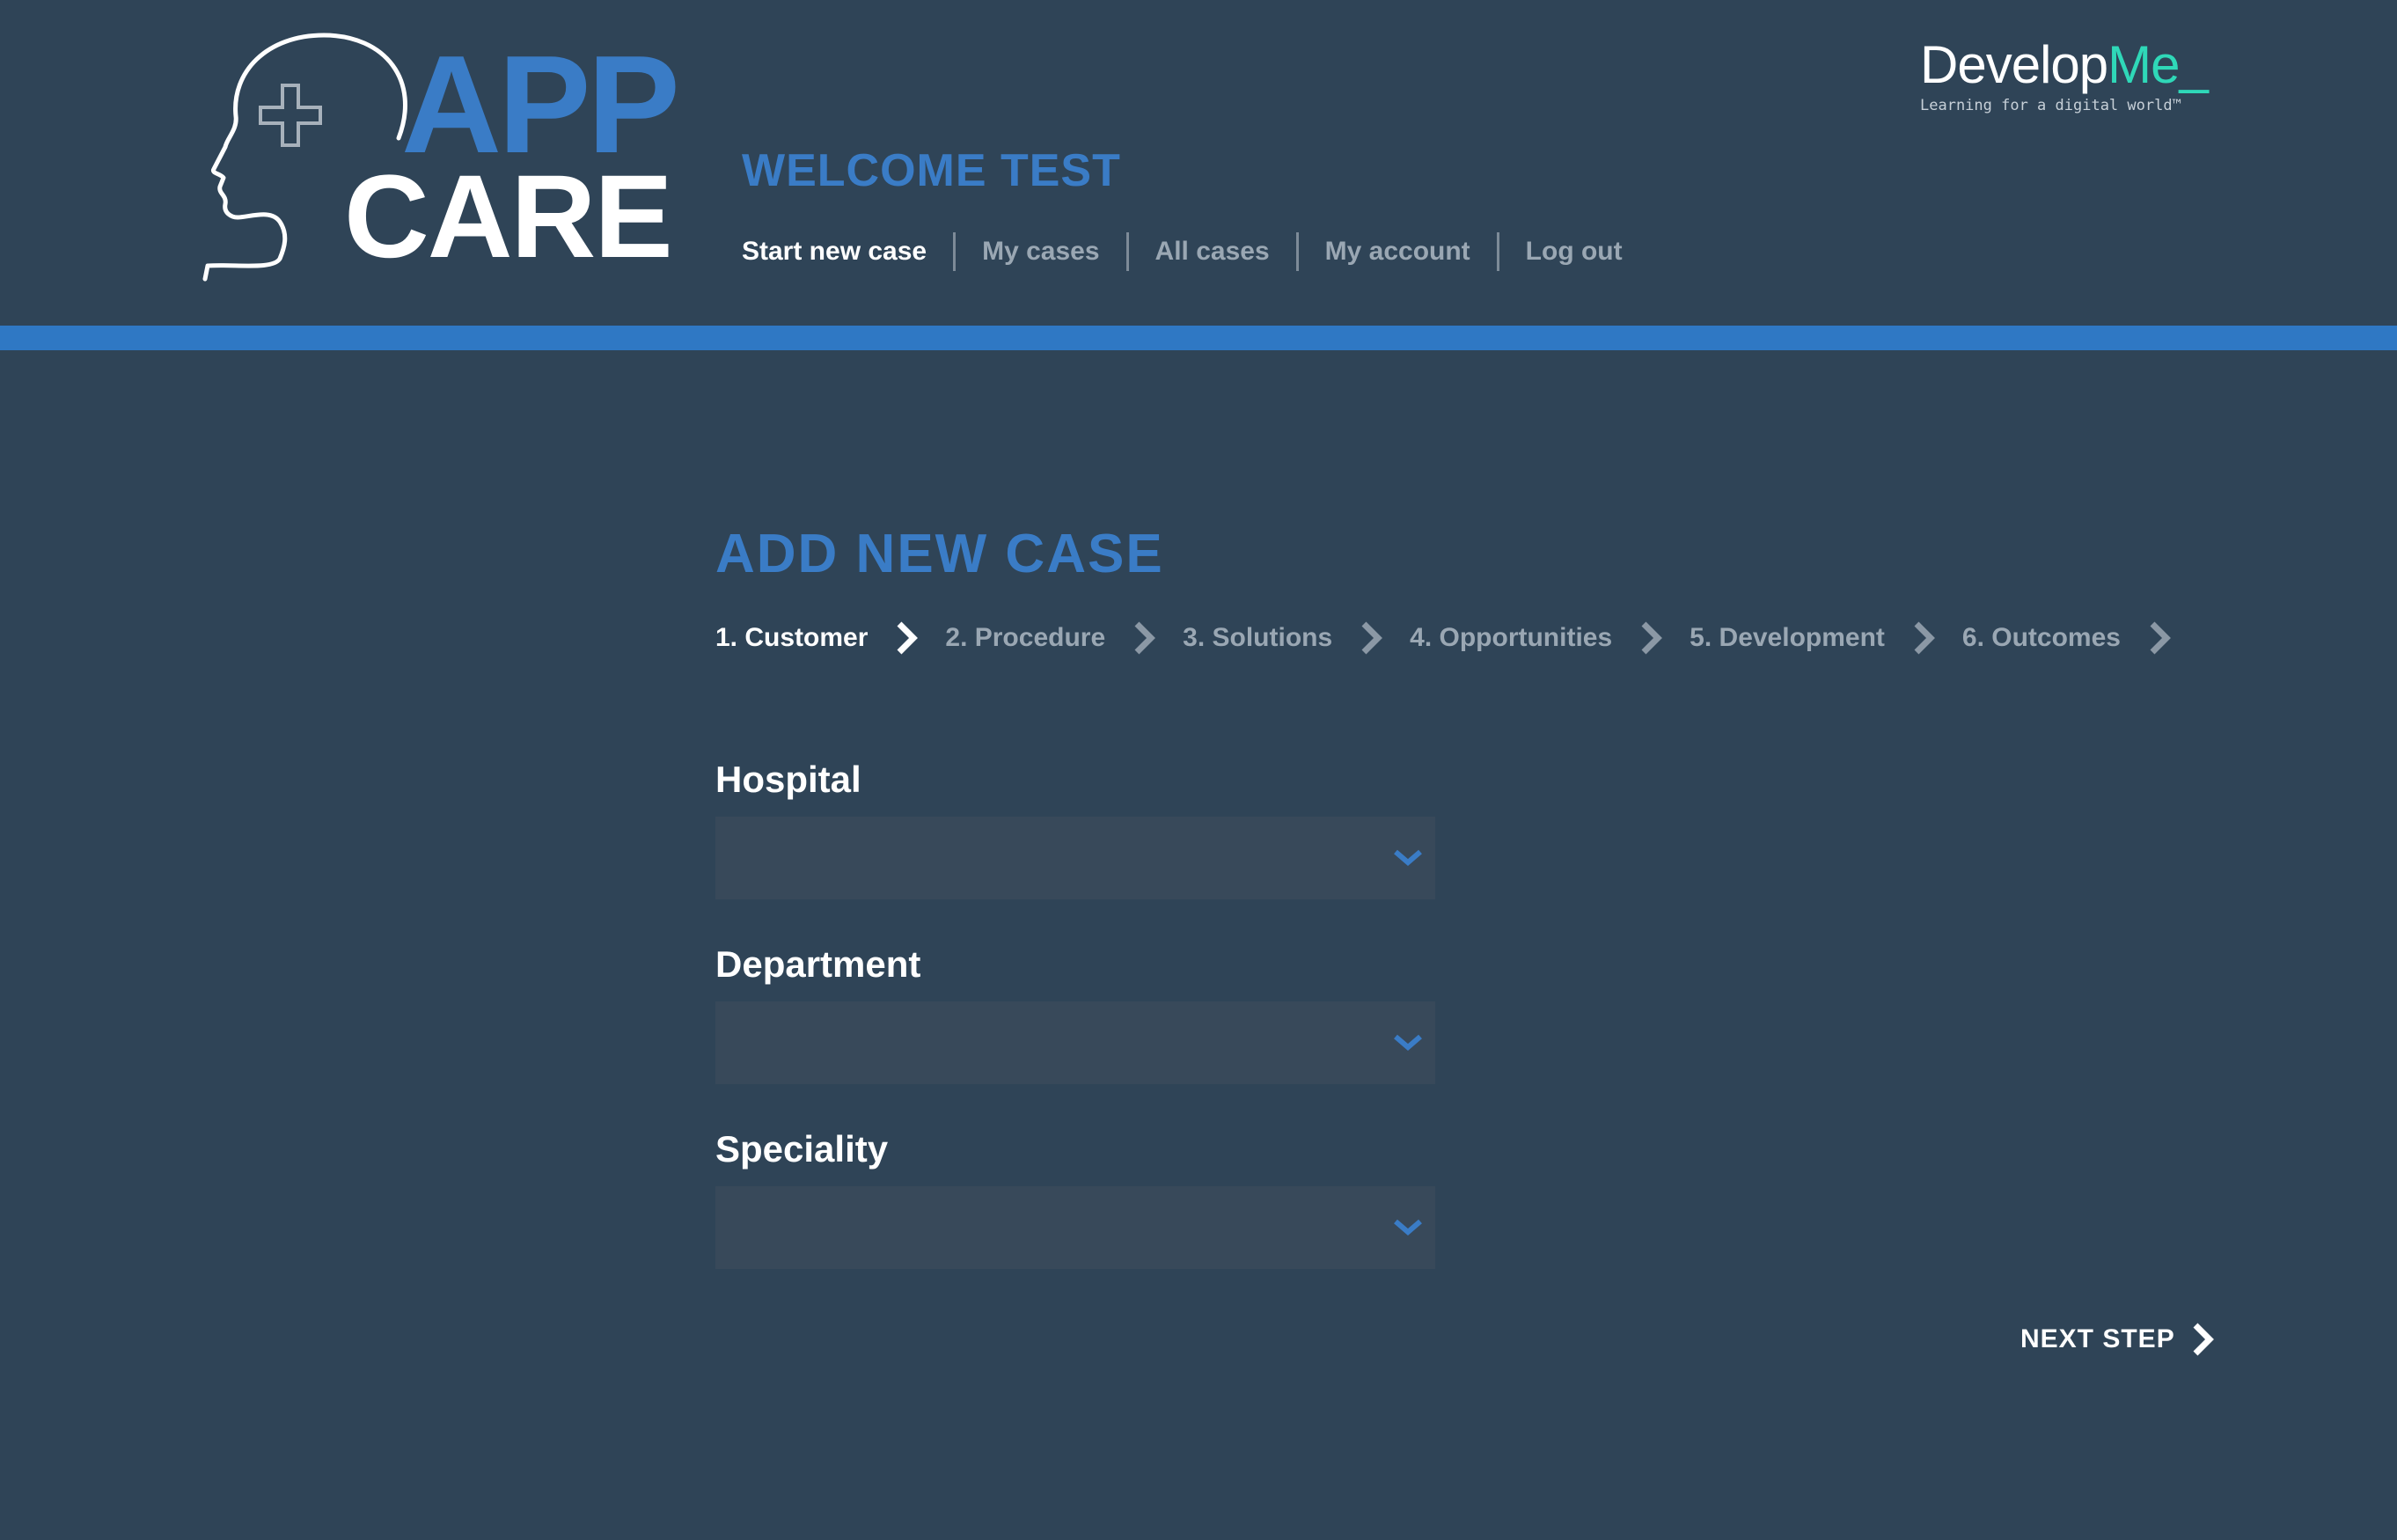 The height and width of the screenshot is (1540, 2397). I want to click on brand-name-accent: Me_, so click(2158, 64).